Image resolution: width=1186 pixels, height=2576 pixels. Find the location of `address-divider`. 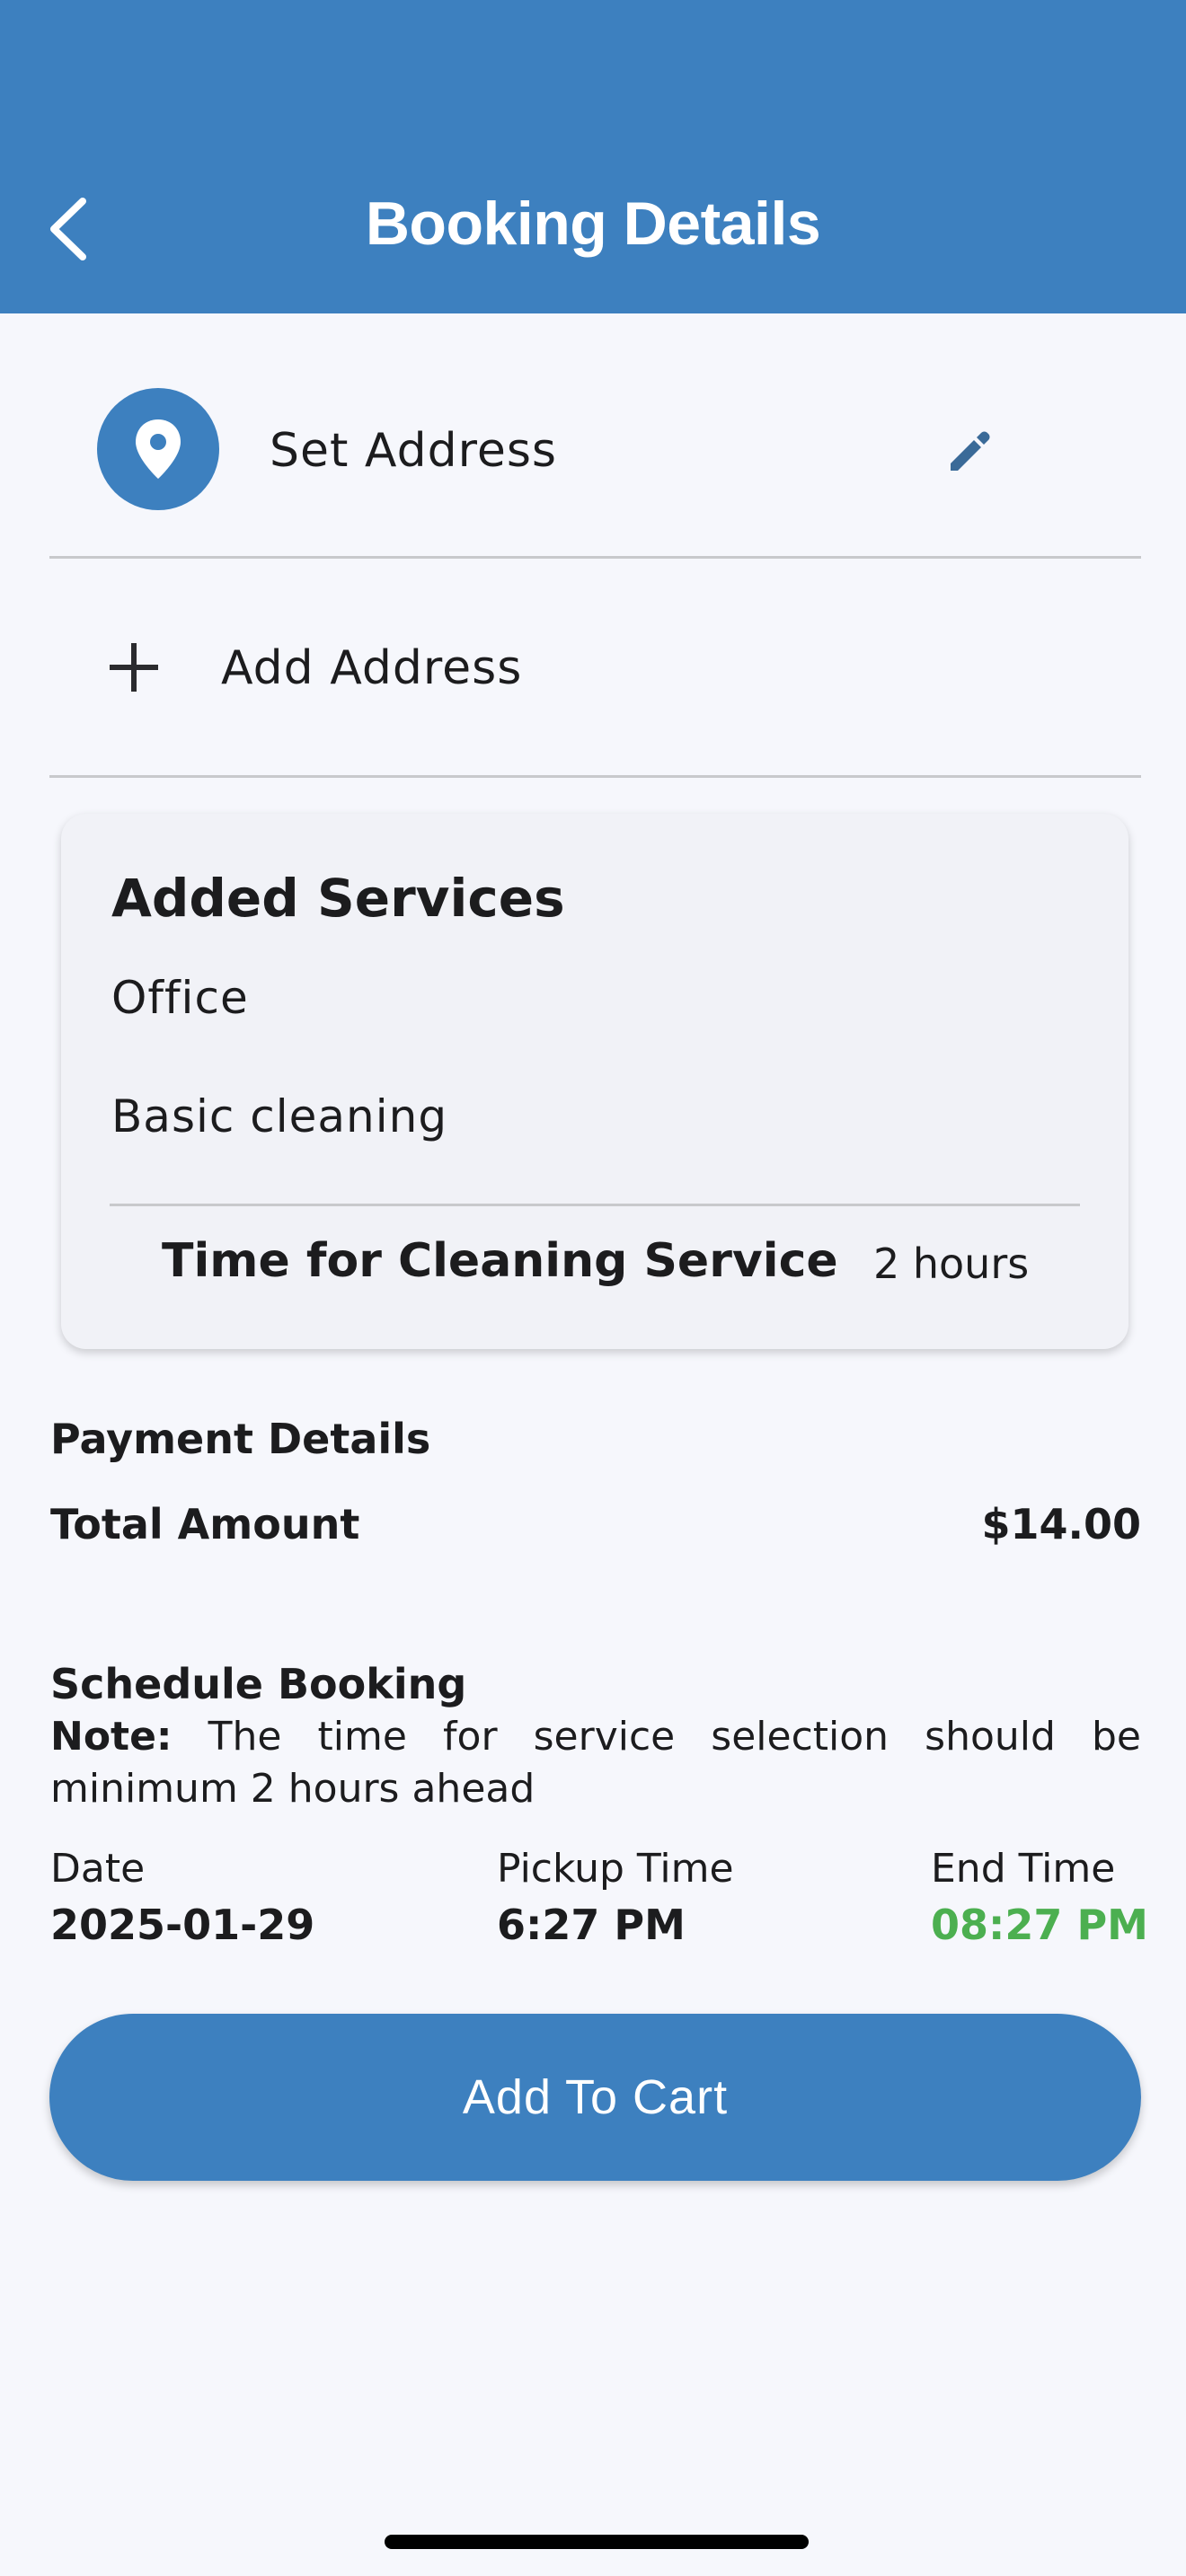

address-divider is located at coordinates (595, 557).